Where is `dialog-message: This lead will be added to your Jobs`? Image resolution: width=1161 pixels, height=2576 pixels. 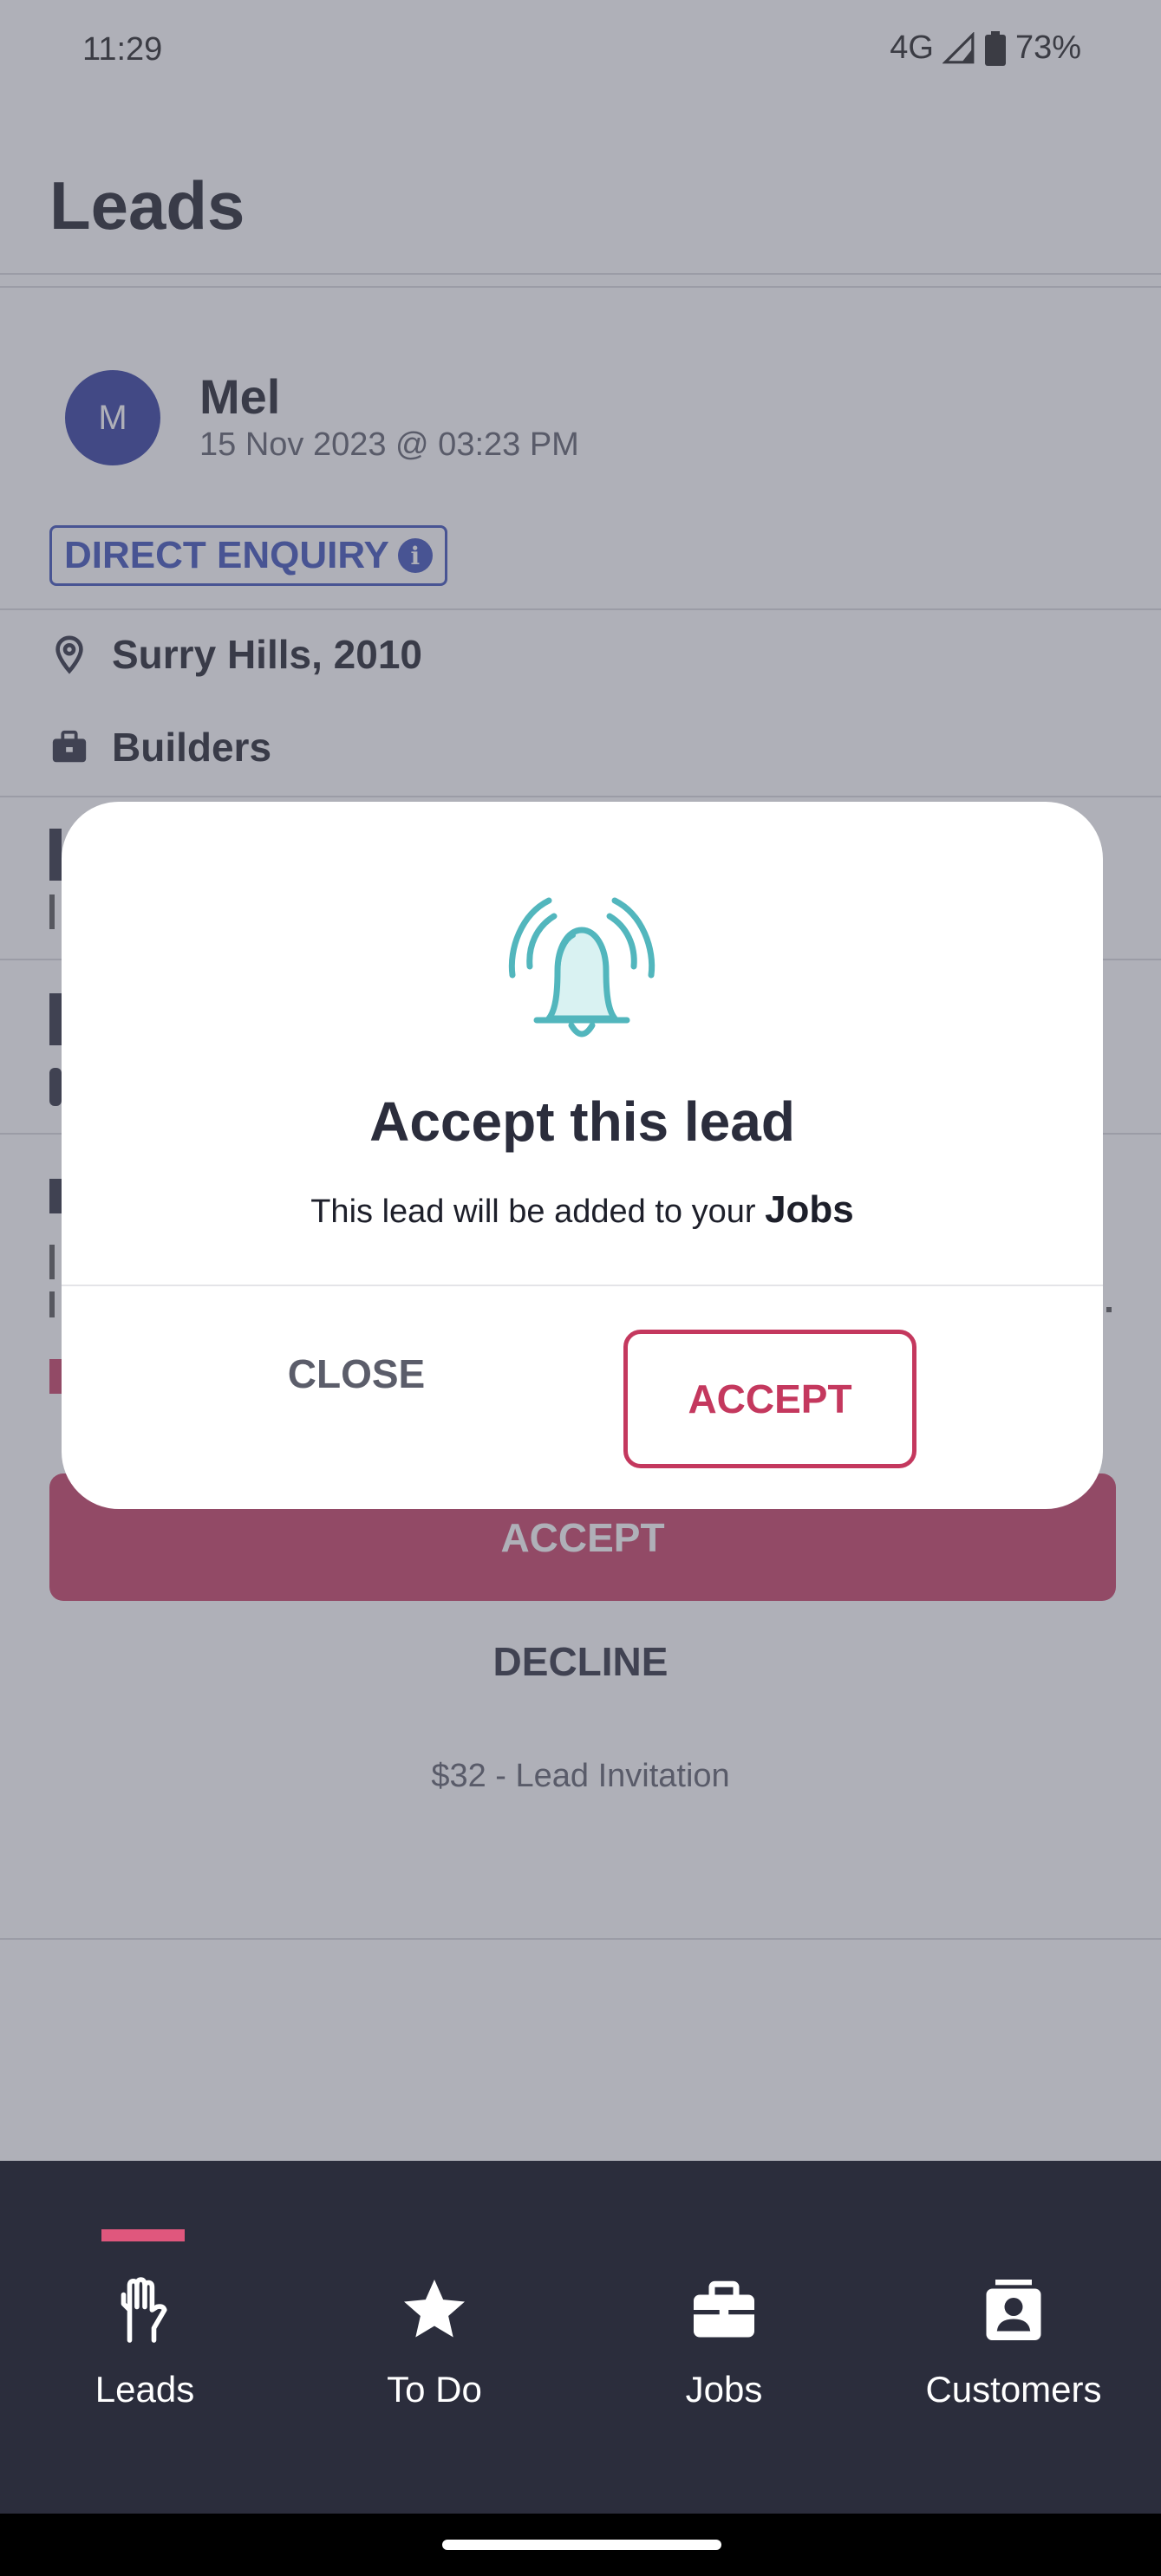
dialog-message: This lead will be added to your Jobs is located at coordinates (582, 1210).